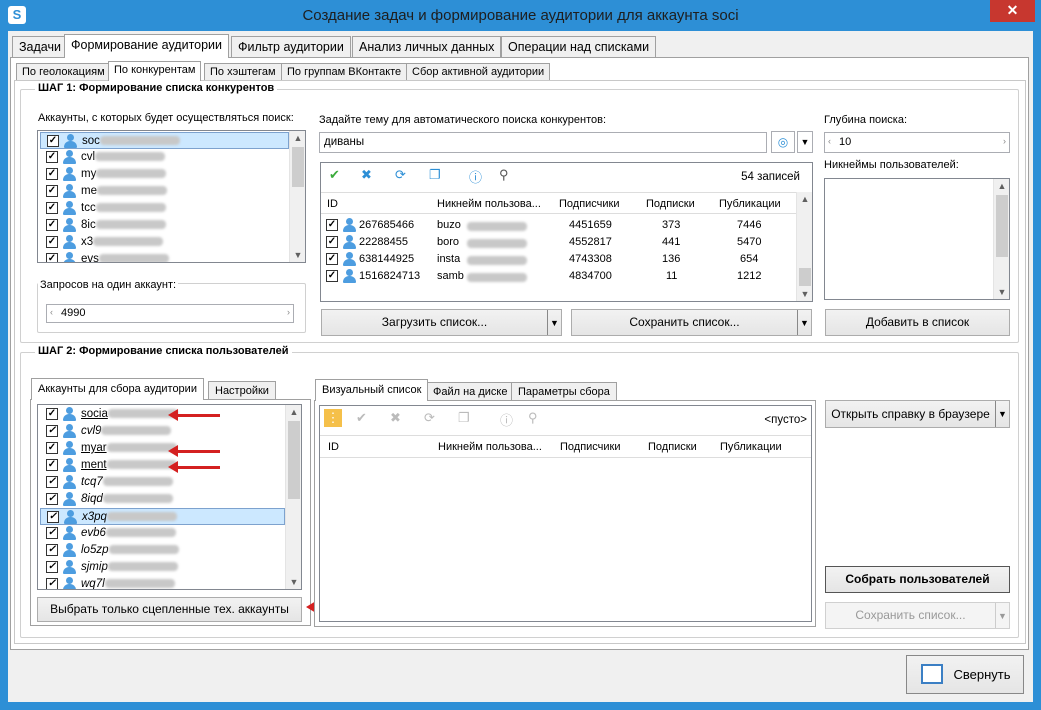 The image size is (1041, 710). Describe the element at coordinates (103, 174) in the screenshot. I see `list-item: ✓ my` at that location.